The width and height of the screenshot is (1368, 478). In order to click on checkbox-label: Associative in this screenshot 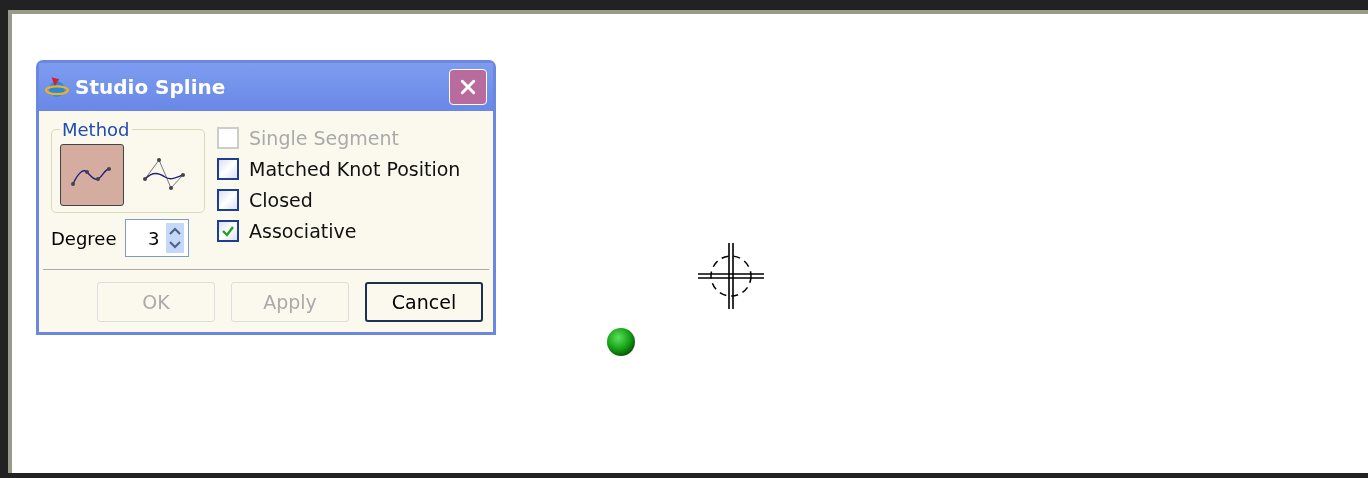, I will do `click(303, 231)`.